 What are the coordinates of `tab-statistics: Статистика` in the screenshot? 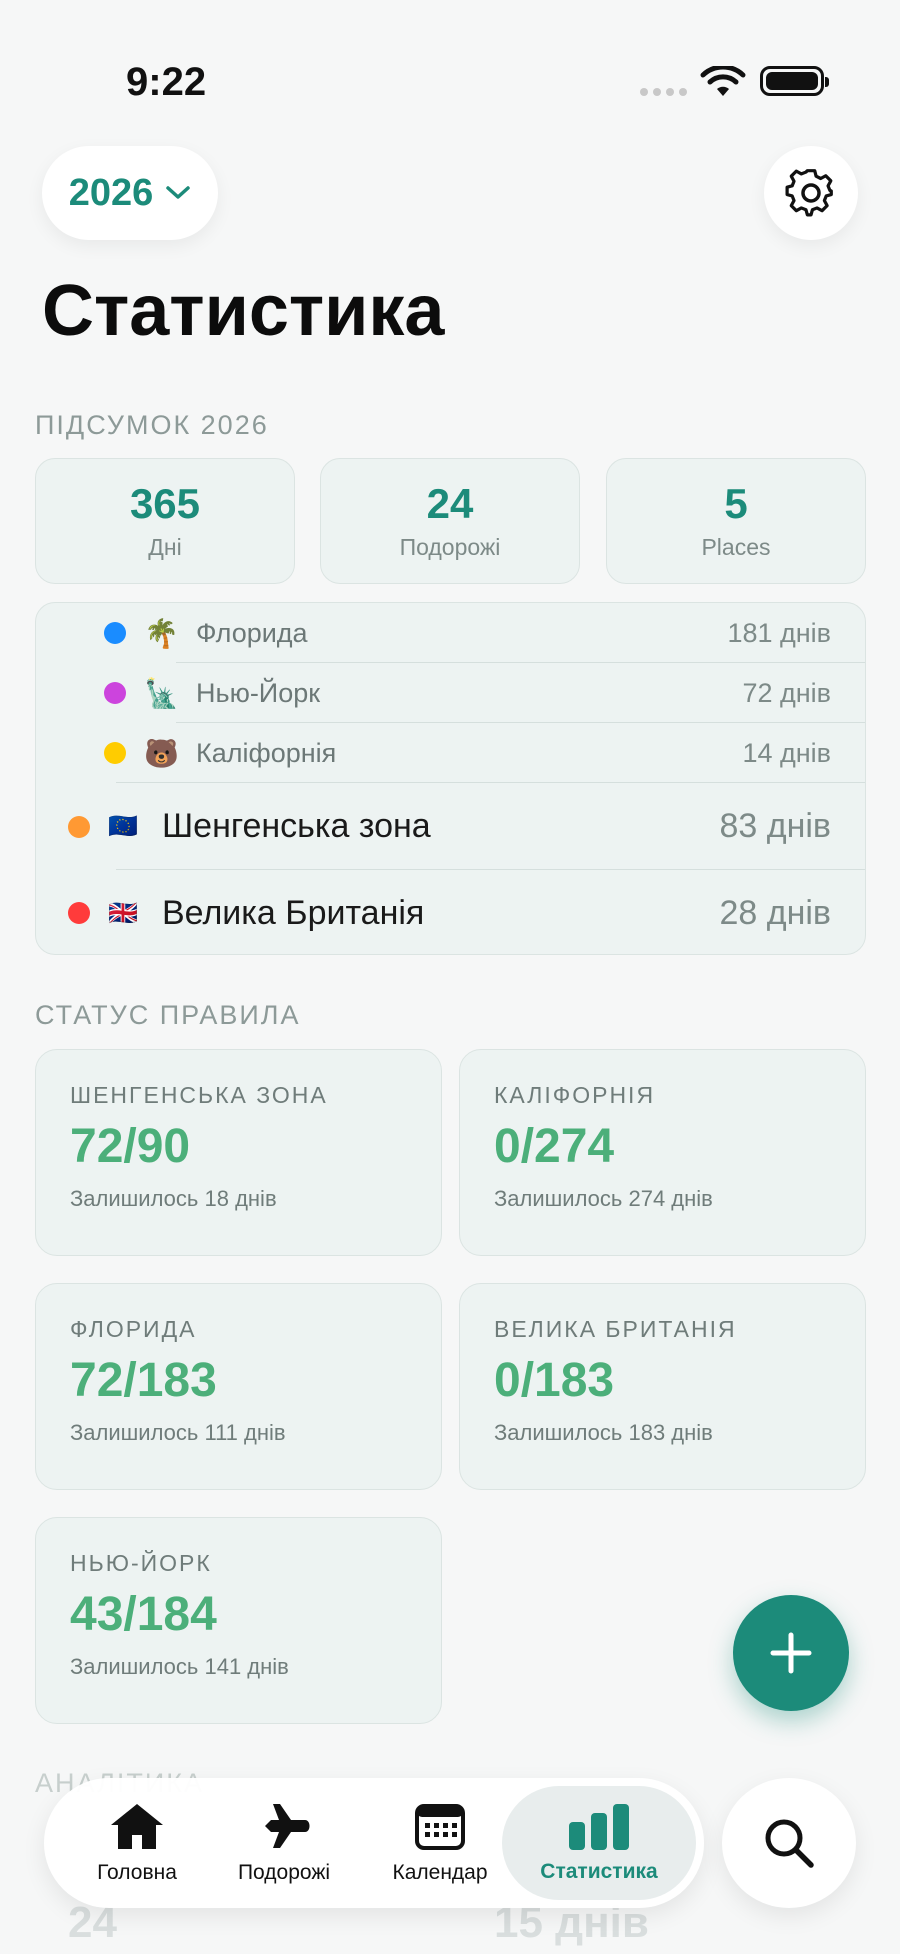 It's located at (599, 1843).